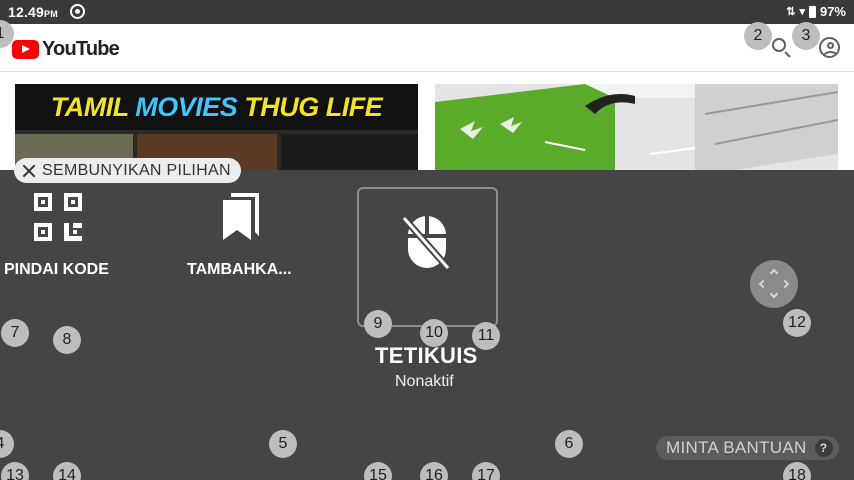 The width and height of the screenshot is (854, 480). What do you see at coordinates (486, 336) in the screenshot?
I see `scan-marker: 11` at bounding box center [486, 336].